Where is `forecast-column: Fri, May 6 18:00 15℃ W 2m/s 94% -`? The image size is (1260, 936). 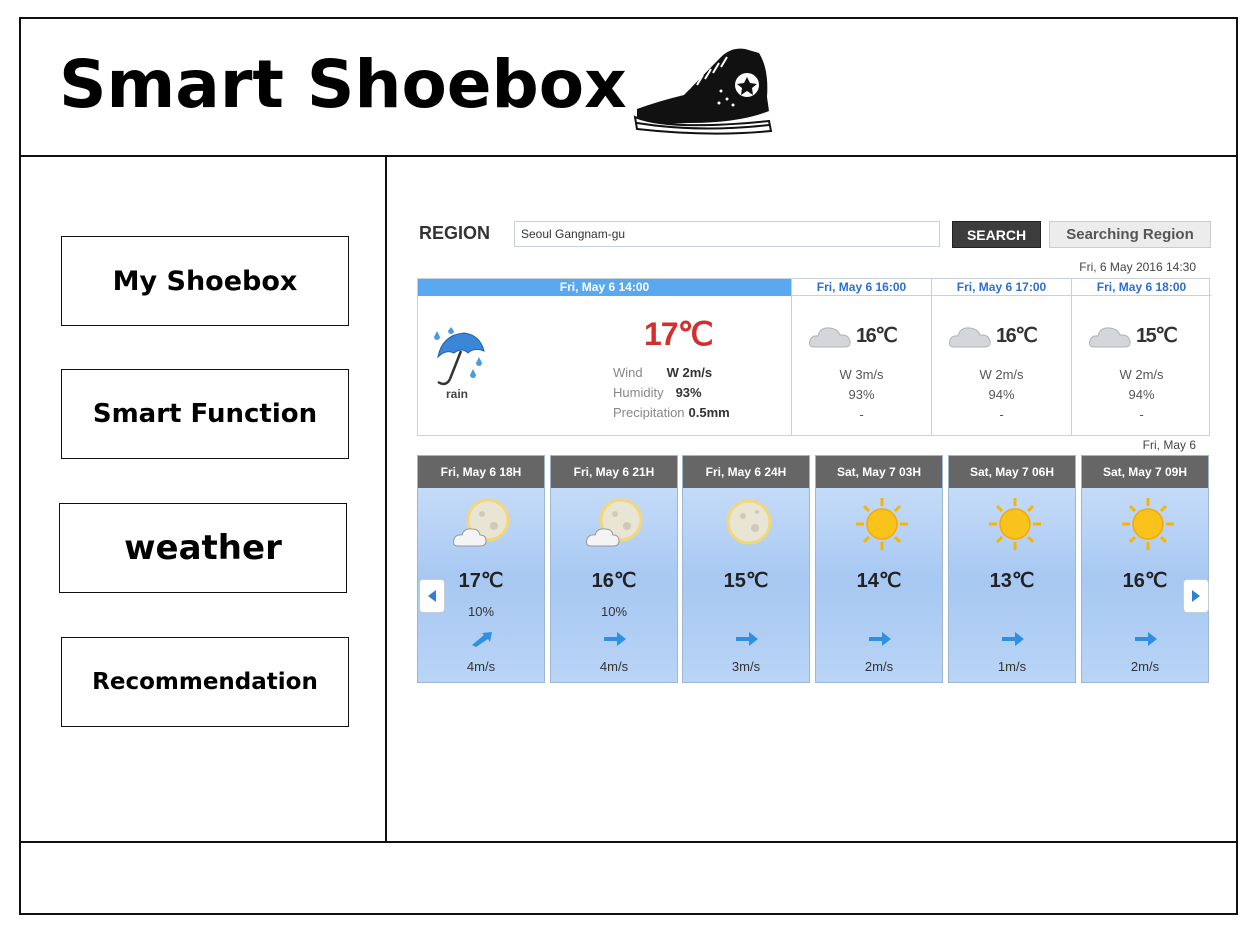
forecast-column: Fri, May 6 18:00 15℃ W 2m/s 94% - is located at coordinates (1141, 357).